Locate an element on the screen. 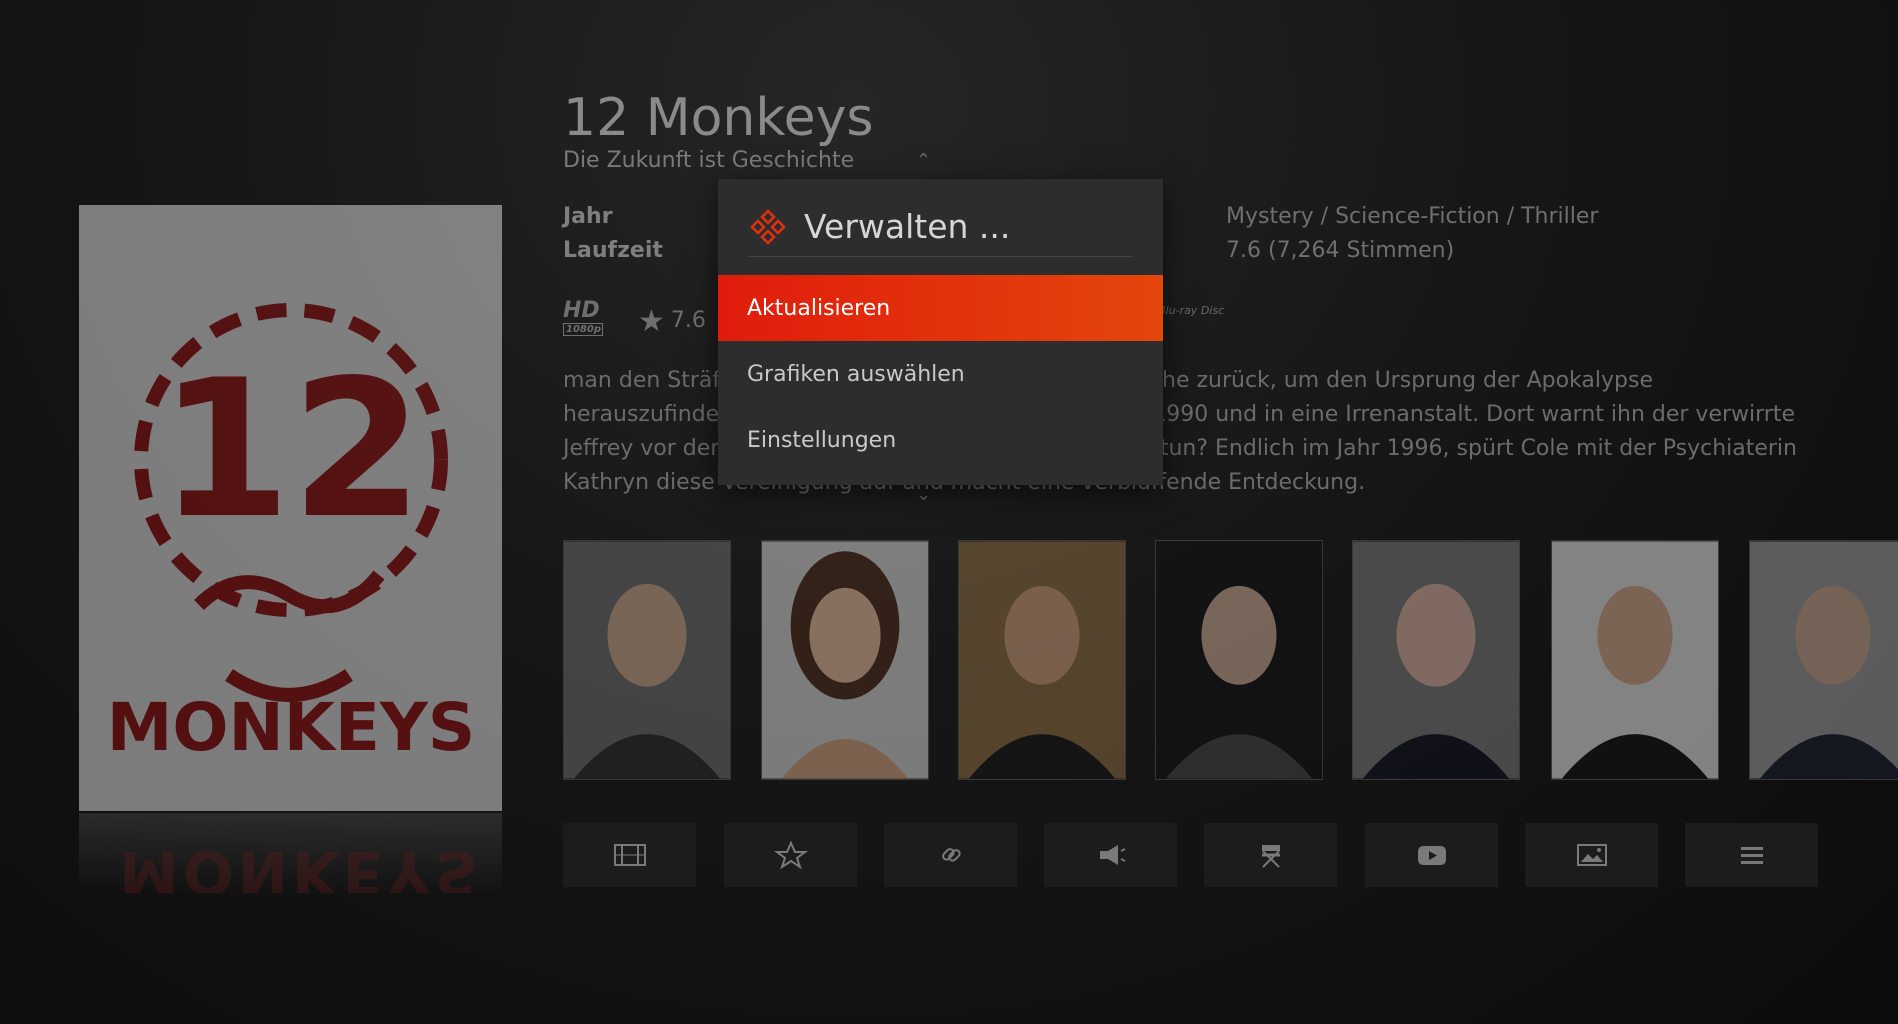 This screenshot has width=1898, height=1024. artwork-icon is located at coordinates (1591, 855).